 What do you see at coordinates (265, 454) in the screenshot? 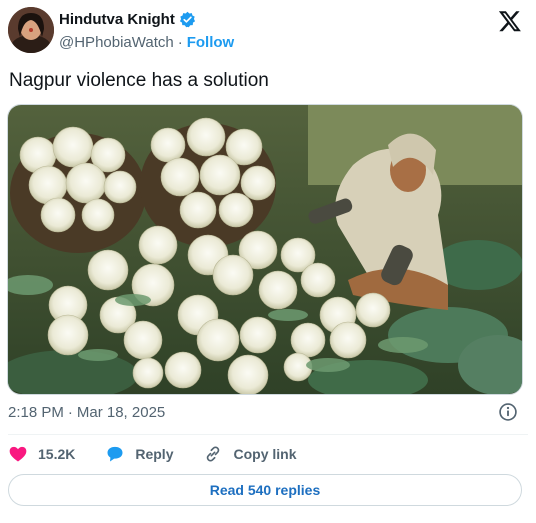
I see `copy-link-label: Copy link` at bounding box center [265, 454].